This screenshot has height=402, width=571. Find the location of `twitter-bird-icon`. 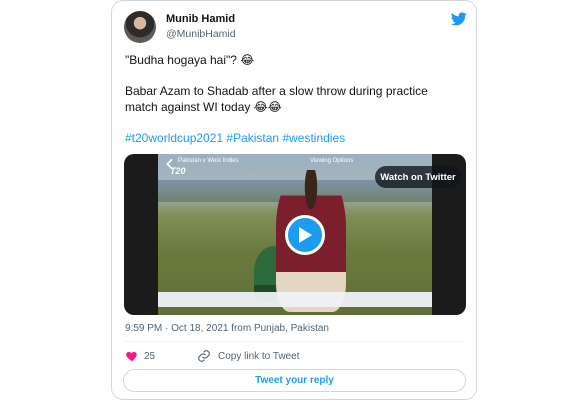

twitter-bird-icon is located at coordinates (459, 19).